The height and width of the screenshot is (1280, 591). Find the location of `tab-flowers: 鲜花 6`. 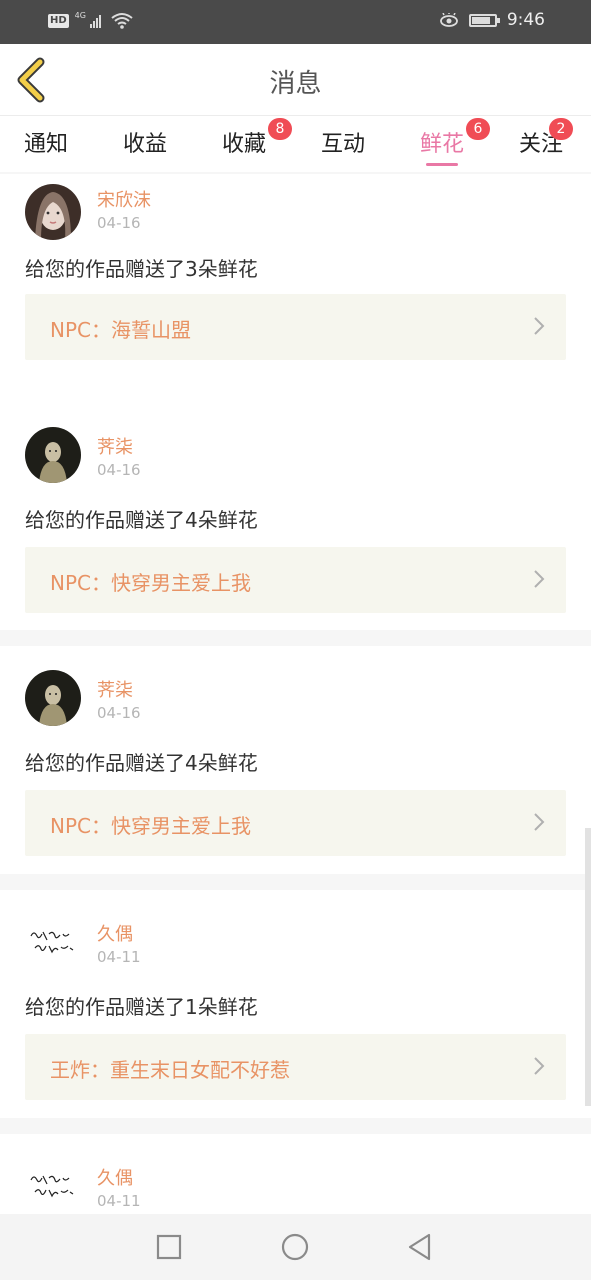

tab-flowers: 鲜花 6 is located at coordinates (455, 142).